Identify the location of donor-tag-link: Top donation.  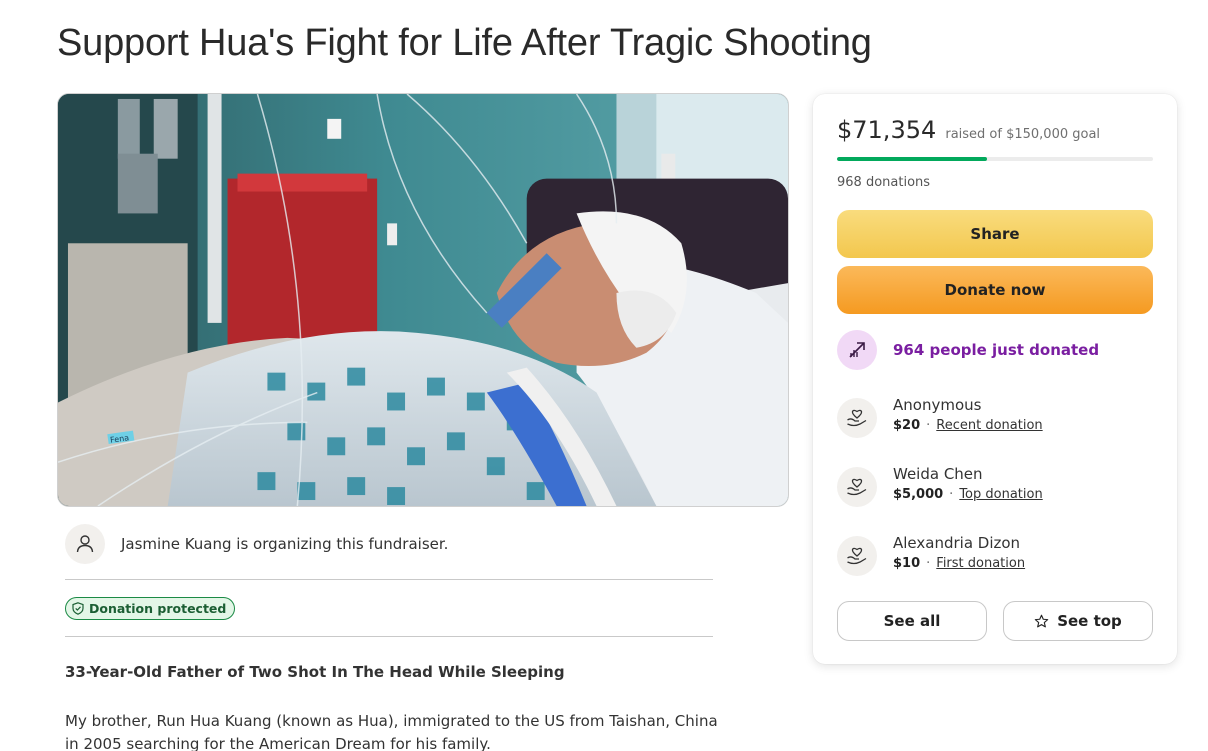
(1000, 494).